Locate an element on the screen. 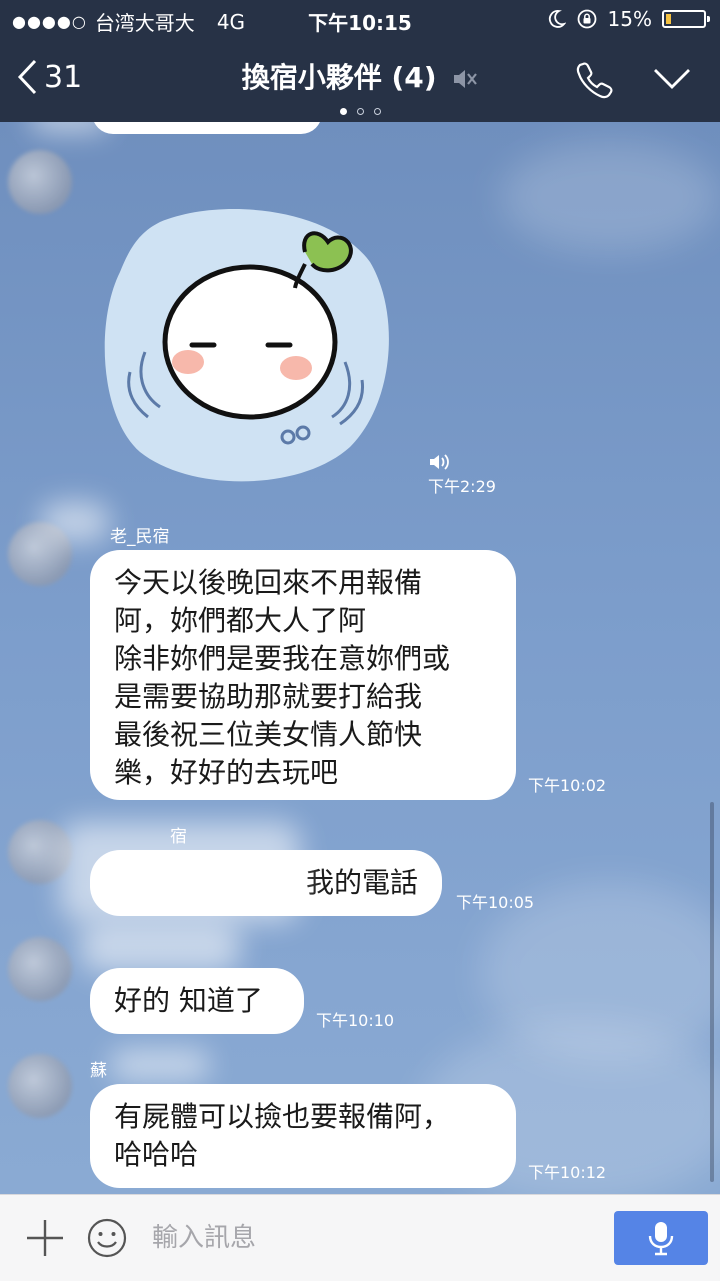 Image resolution: width=720 pixels, height=1281 pixels. voice-button is located at coordinates (661, 1238).